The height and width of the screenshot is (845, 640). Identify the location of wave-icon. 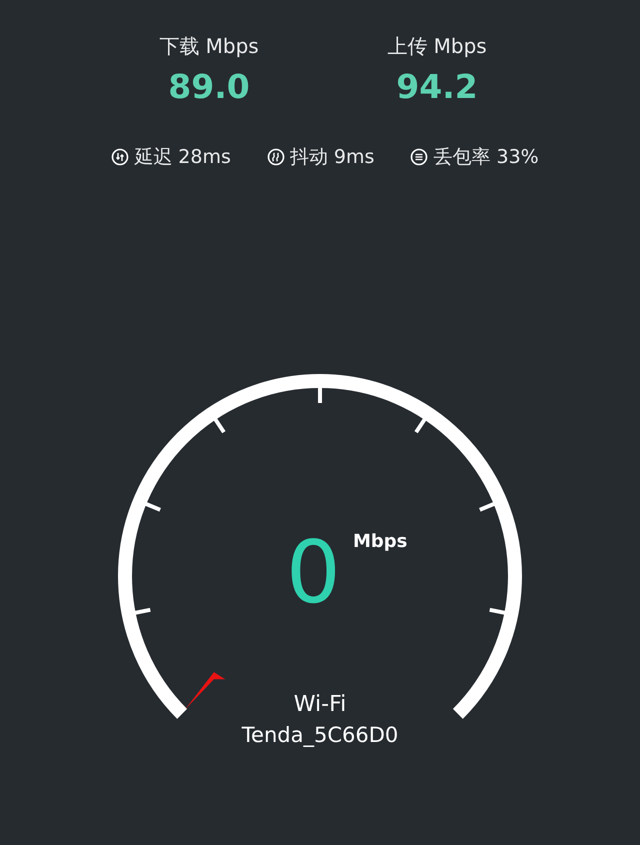
(275, 157).